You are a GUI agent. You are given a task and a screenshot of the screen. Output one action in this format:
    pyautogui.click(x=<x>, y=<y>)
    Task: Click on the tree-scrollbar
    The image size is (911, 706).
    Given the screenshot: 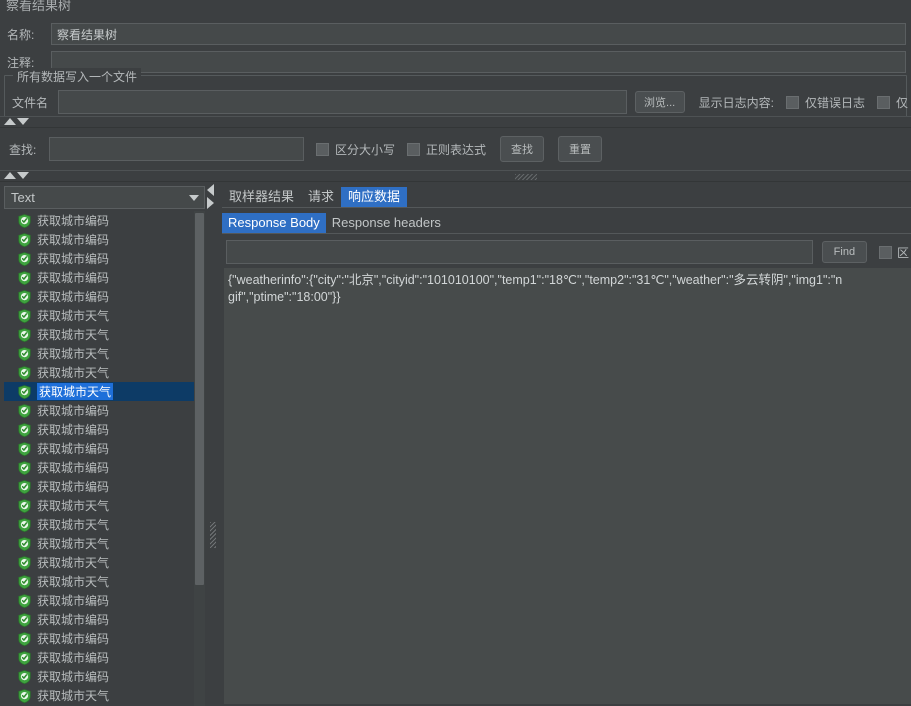 What is the action you would take?
    pyautogui.click(x=199, y=458)
    